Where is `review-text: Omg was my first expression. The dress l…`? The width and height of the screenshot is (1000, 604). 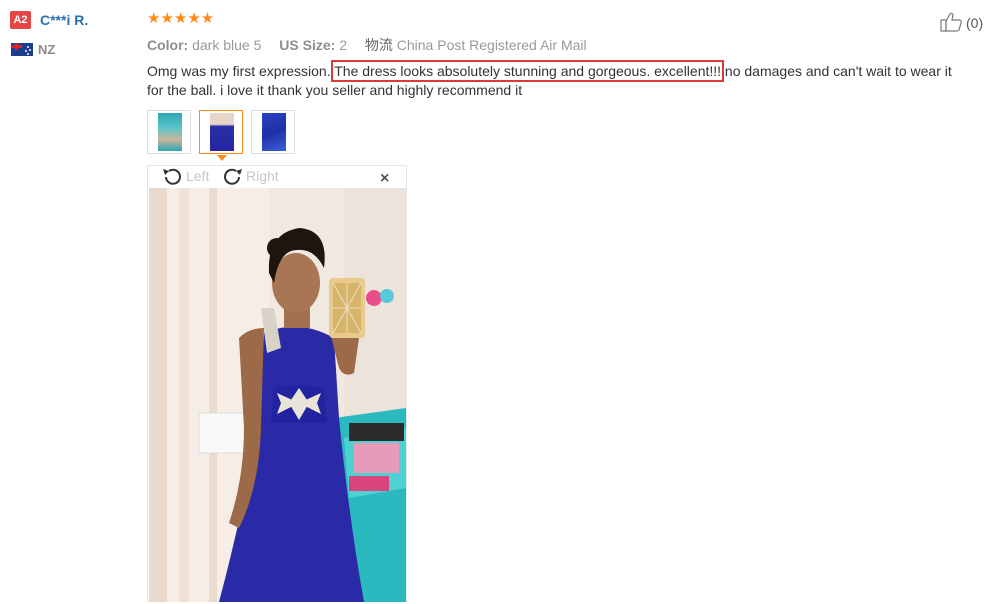 review-text: Omg was my first expression. The dress l… is located at coordinates (557, 80).